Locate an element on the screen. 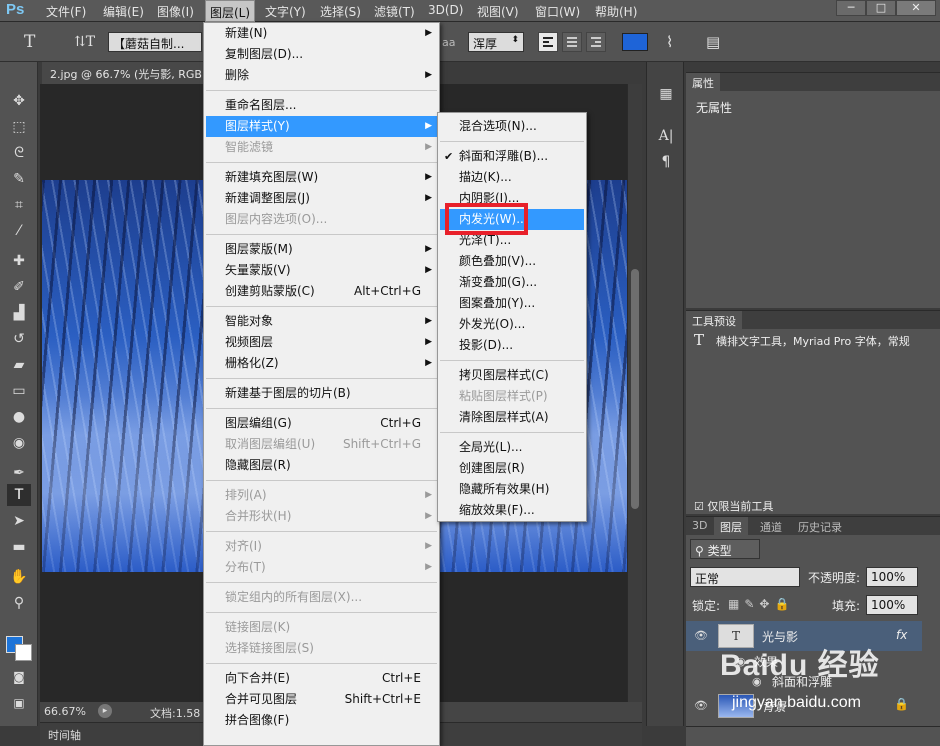 This screenshot has height=746, width=940. pen-tool-icon: ✒ is located at coordinates (19, 473).